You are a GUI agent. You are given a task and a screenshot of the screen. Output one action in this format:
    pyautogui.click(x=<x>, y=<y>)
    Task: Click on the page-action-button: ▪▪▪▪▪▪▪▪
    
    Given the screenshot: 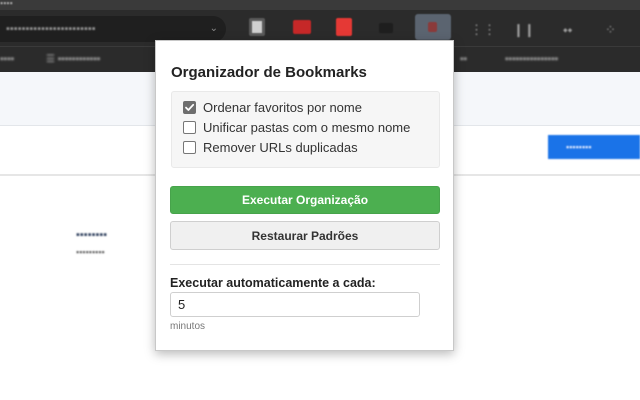 What is the action you would take?
    pyautogui.click(x=594, y=147)
    